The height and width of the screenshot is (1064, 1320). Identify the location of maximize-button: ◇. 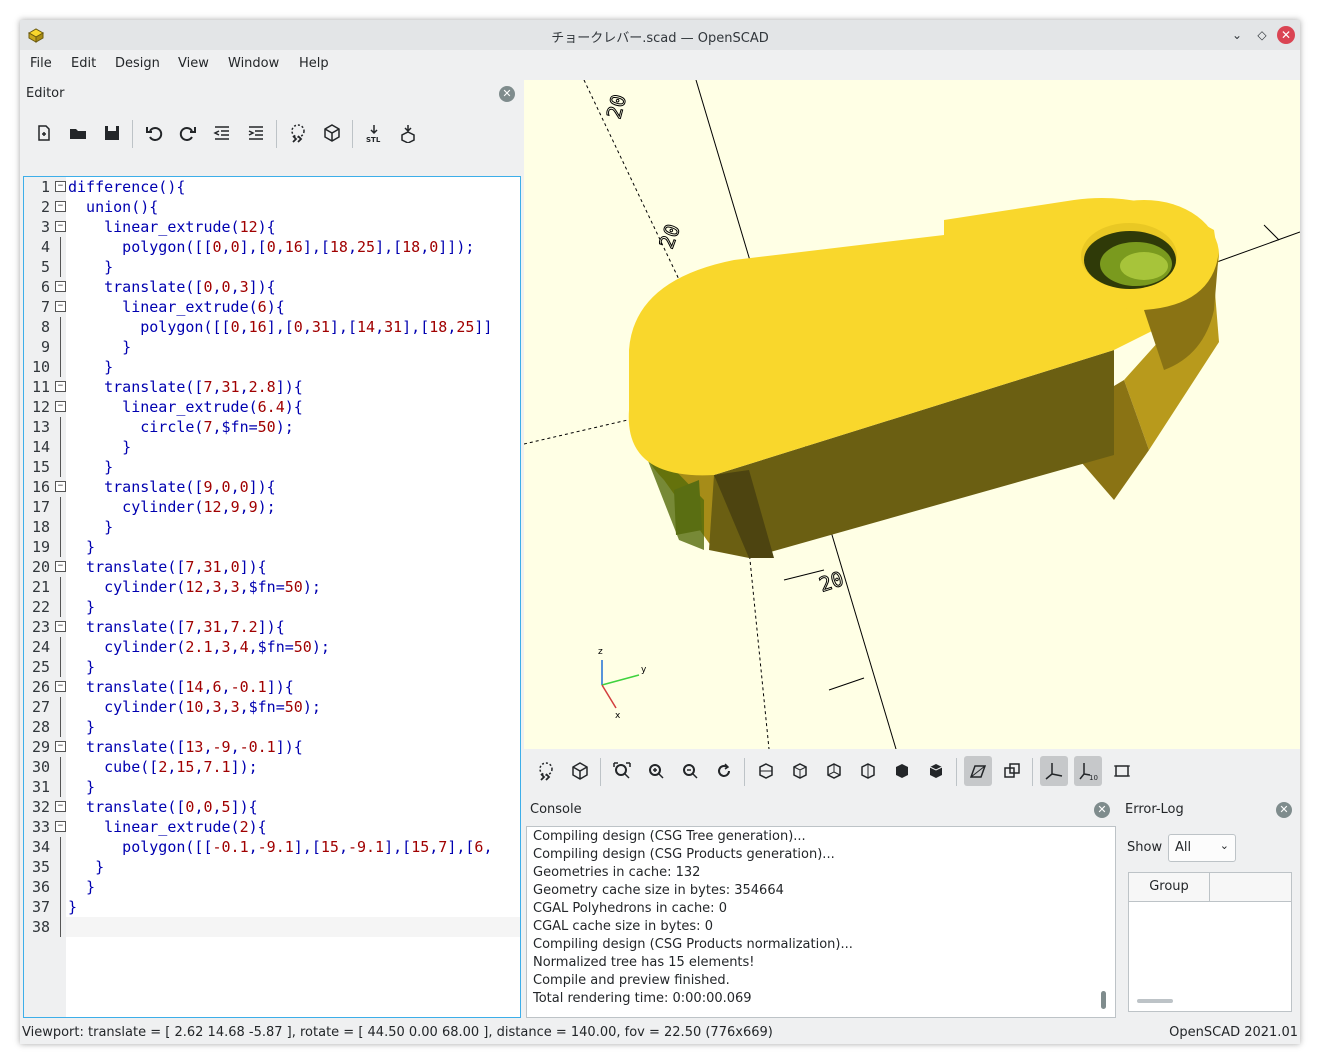
(1262, 35).